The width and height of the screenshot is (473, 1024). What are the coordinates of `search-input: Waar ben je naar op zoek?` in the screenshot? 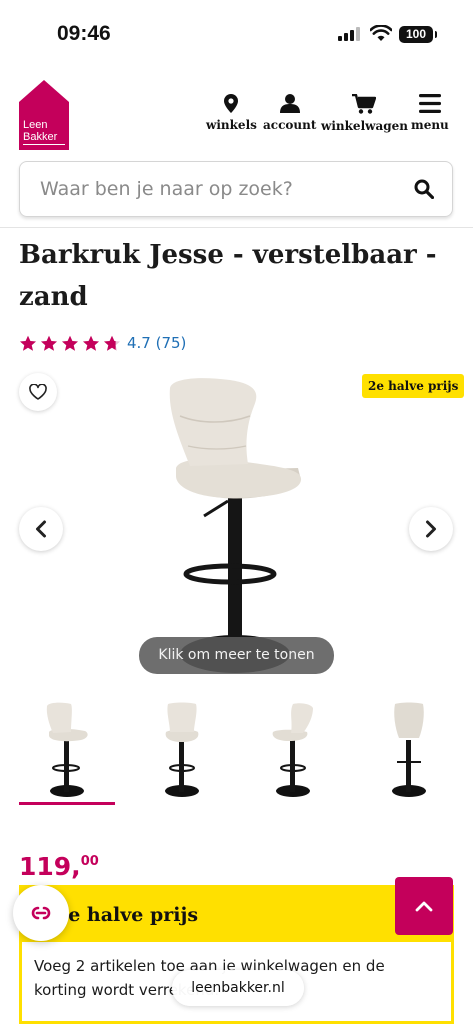 It's located at (236, 189).